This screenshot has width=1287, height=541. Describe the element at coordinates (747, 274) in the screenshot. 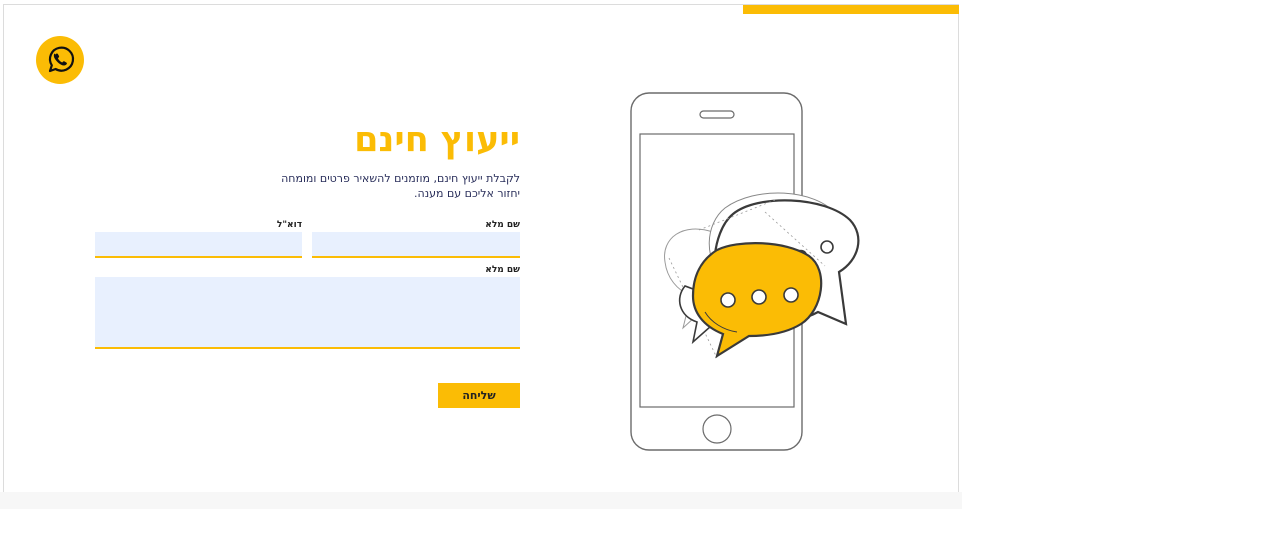

I see `phone-chat-bubbles-illustration` at that location.